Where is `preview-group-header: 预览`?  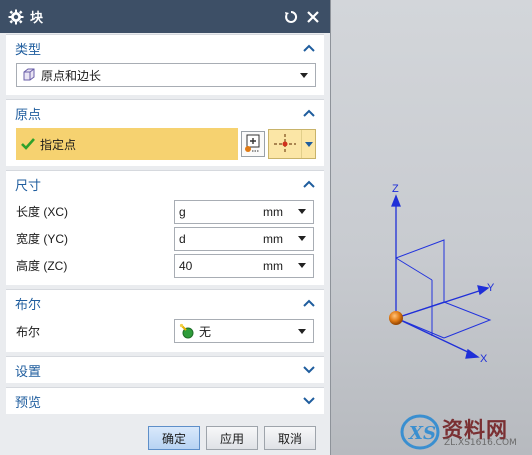 preview-group-header: 预览 is located at coordinates (165, 401).